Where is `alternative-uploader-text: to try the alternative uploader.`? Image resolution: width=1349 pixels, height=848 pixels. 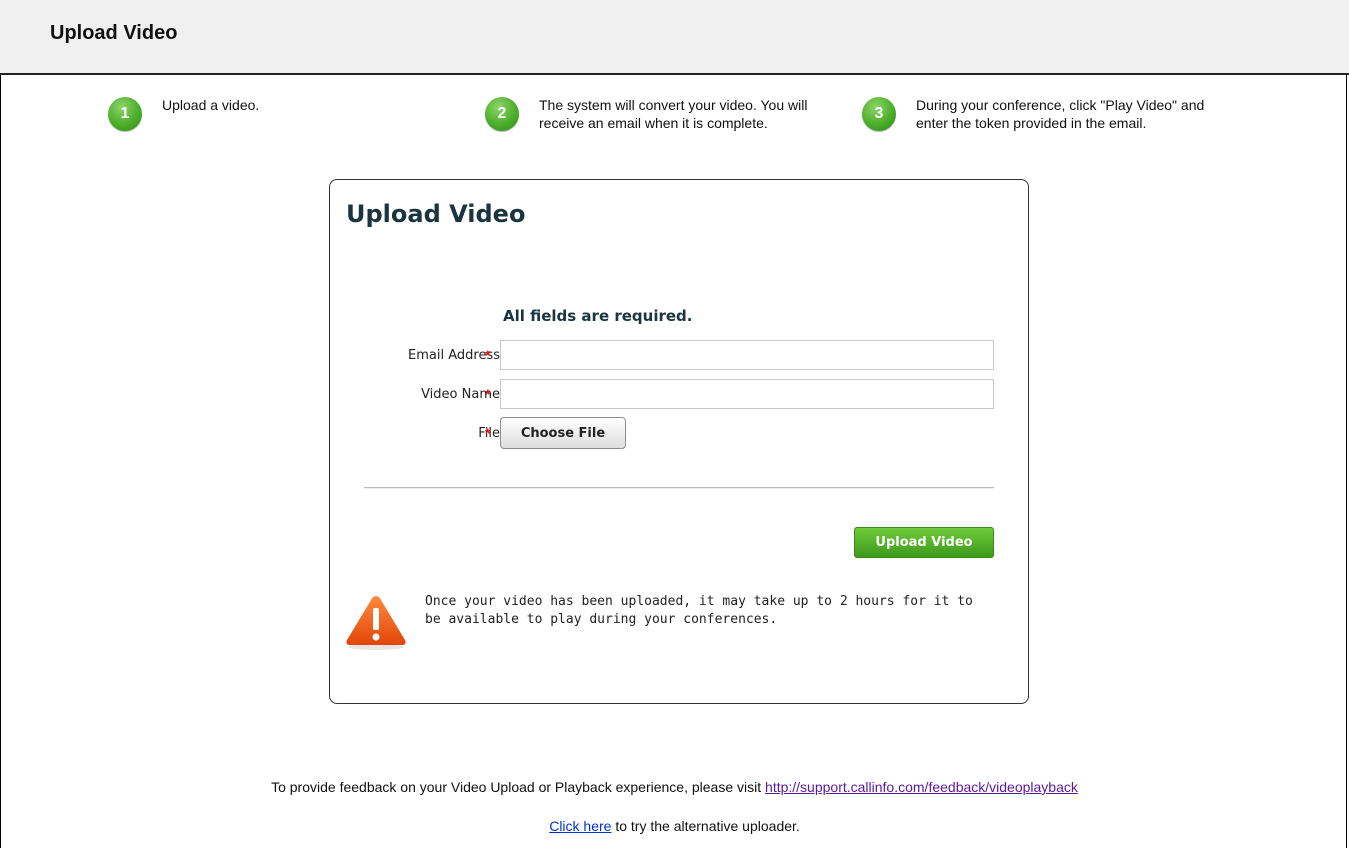
alternative-uploader-text: to try the alternative uploader. is located at coordinates (705, 826).